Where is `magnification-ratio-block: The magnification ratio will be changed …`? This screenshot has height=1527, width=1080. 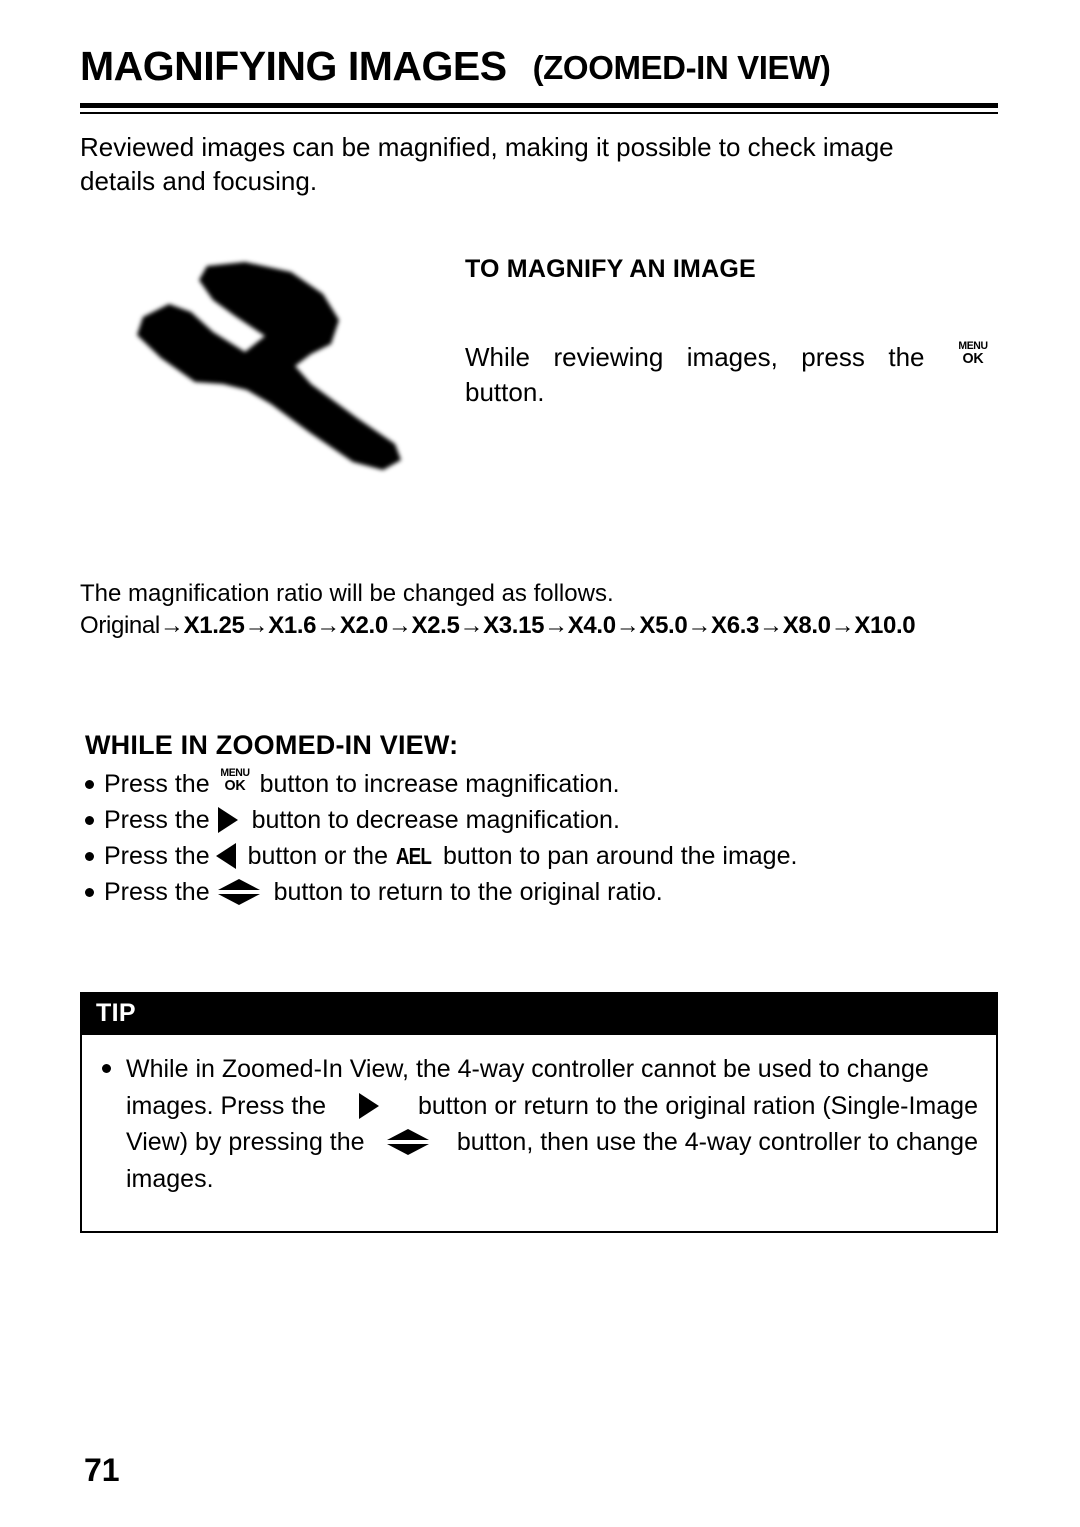 magnification-ratio-block: The magnification ratio will be changed … is located at coordinates (540, 611).